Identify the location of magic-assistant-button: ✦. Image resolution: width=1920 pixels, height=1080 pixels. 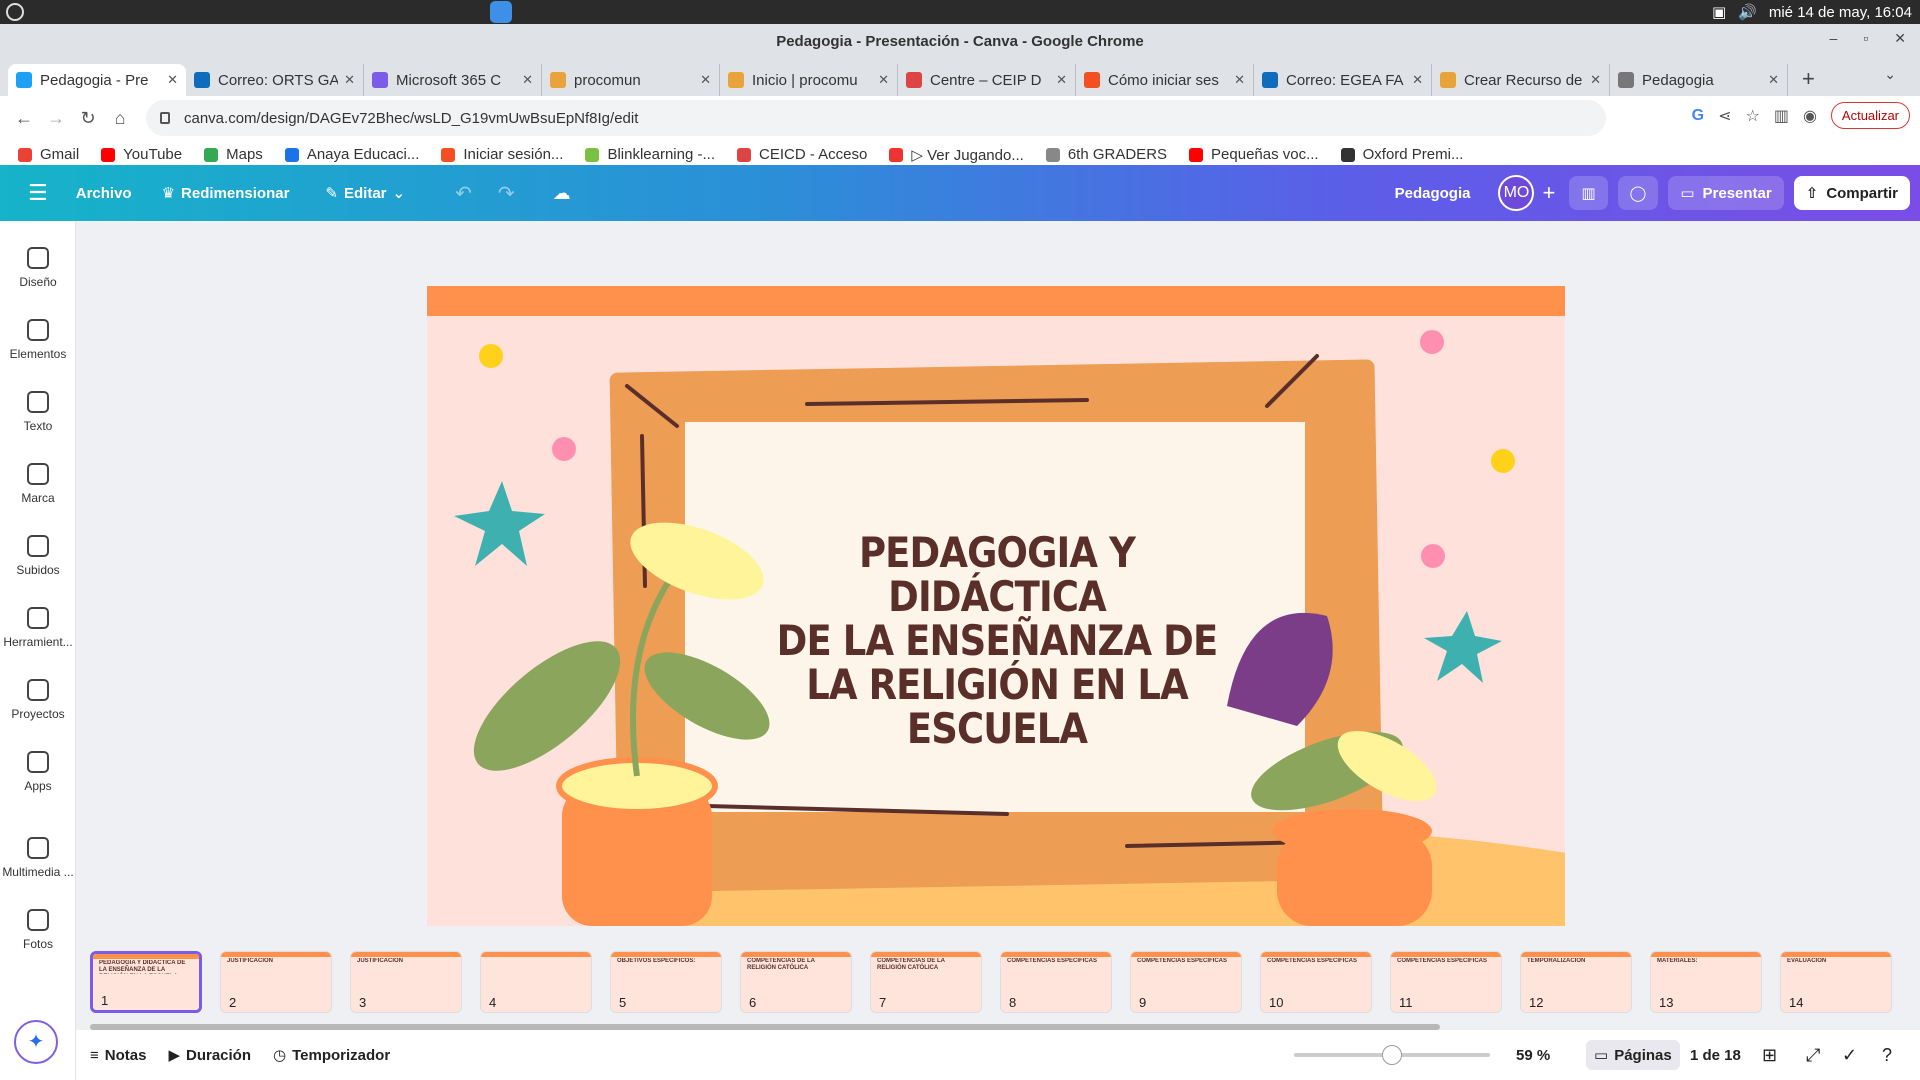
(36, 1042).